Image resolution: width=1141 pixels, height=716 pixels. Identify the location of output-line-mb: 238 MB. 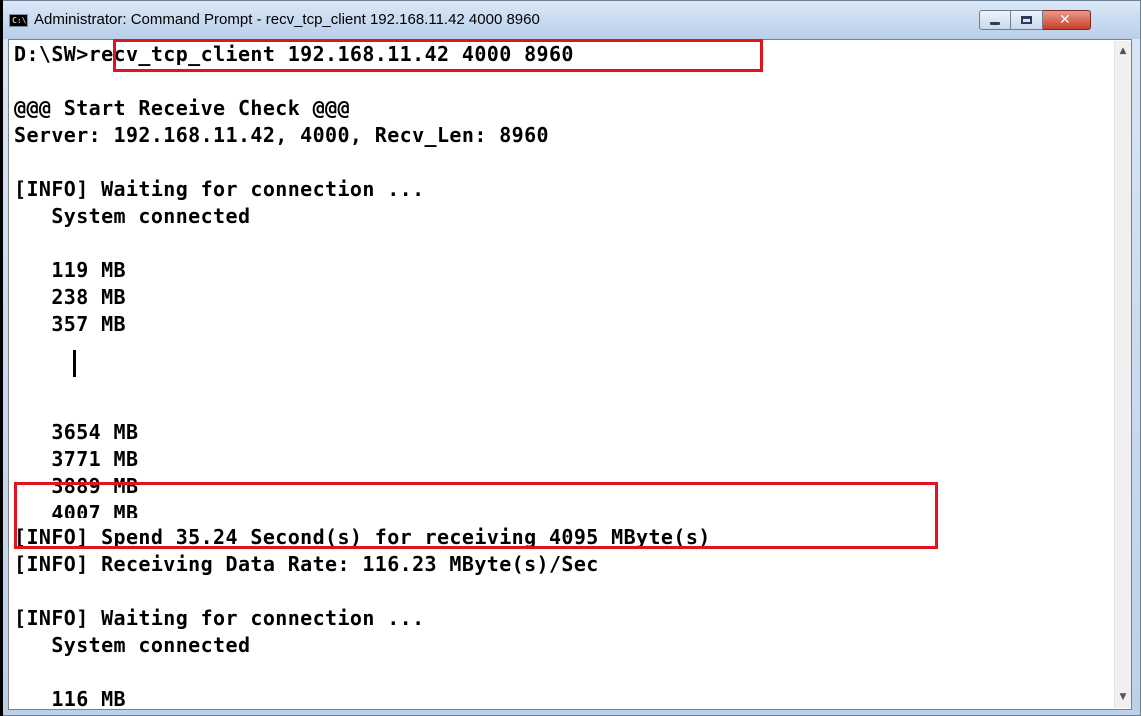
(70, 297).